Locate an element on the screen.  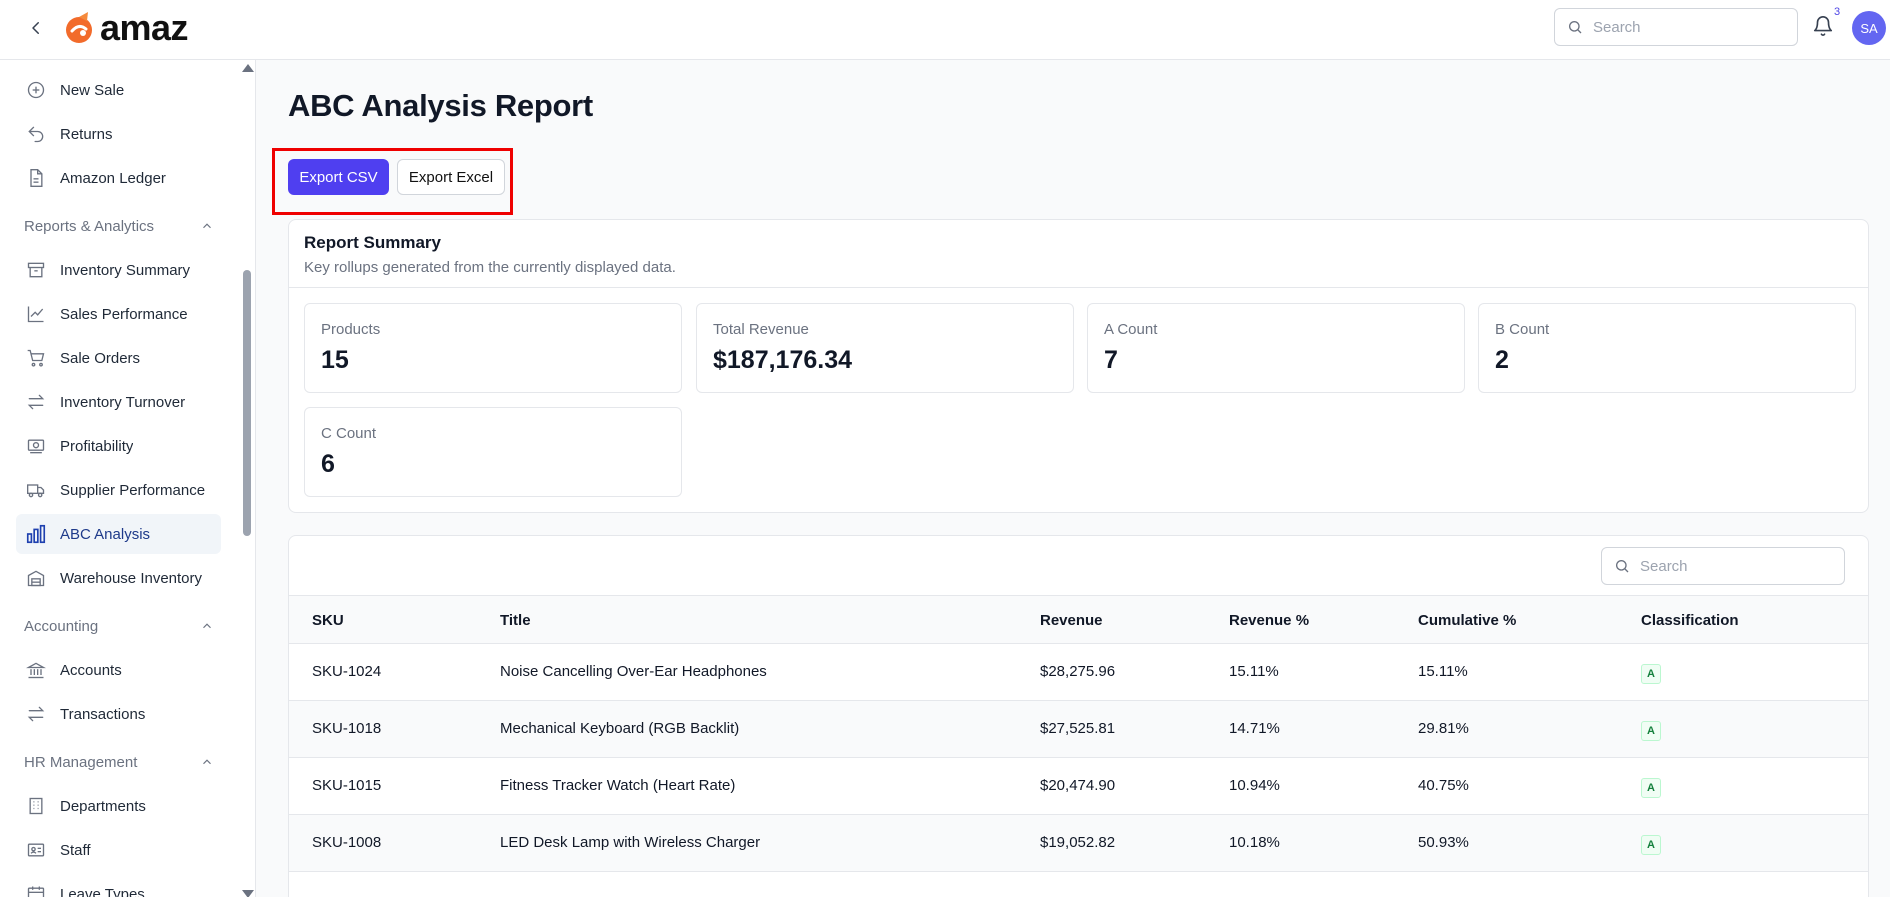
cell-title: Mechanical Keyboard (RGB Backlit) is located at coordinates (620, 728).